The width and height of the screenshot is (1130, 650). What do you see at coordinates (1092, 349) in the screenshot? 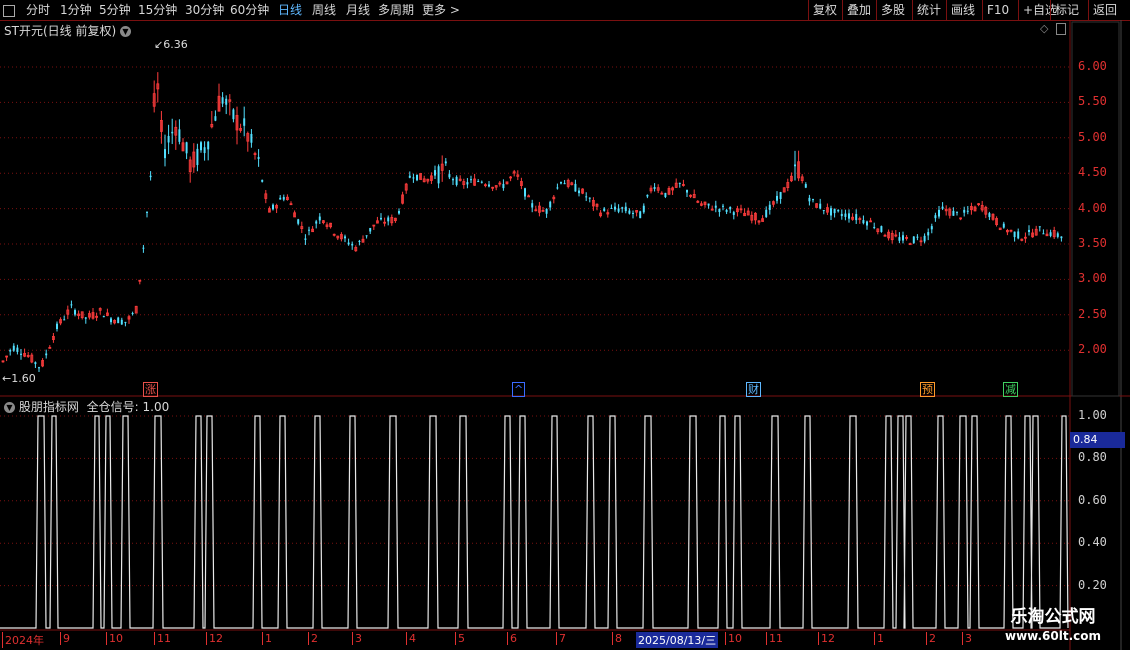
I see `price-tick-label: 2.00` at bounding box center [1092, 349].